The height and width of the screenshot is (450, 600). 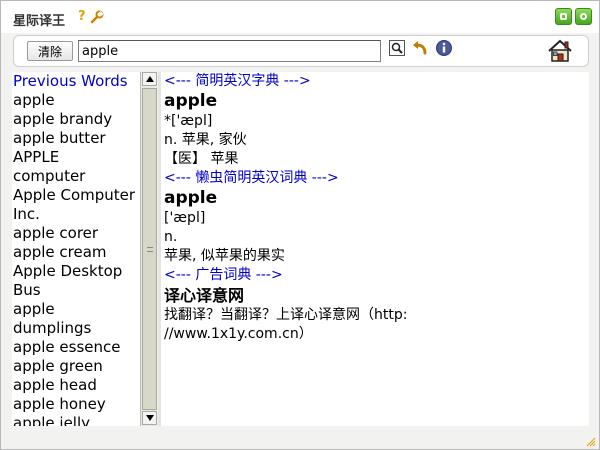 I want to click on app-title: 星际译王, so click(x=39, y=21).